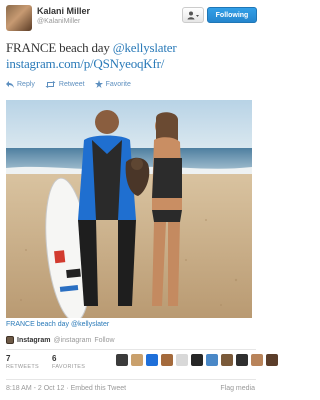 The width and height of the screenshot is (320, 400). What do you see at coordinates (118, 84) in the screenshot?
I see `favorite-label: Favorite` at bounding box center [118, 84].